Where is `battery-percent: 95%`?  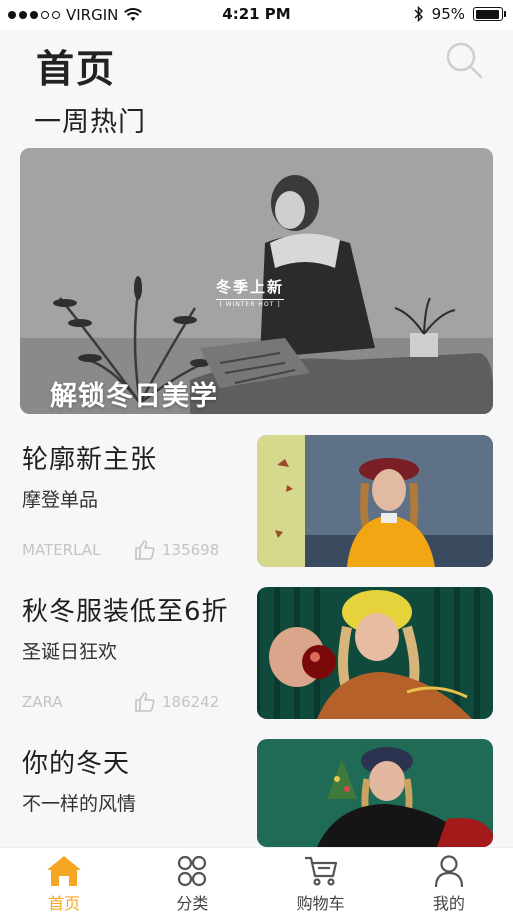
battery-percent: 95% is located at coordinates (448, 14).